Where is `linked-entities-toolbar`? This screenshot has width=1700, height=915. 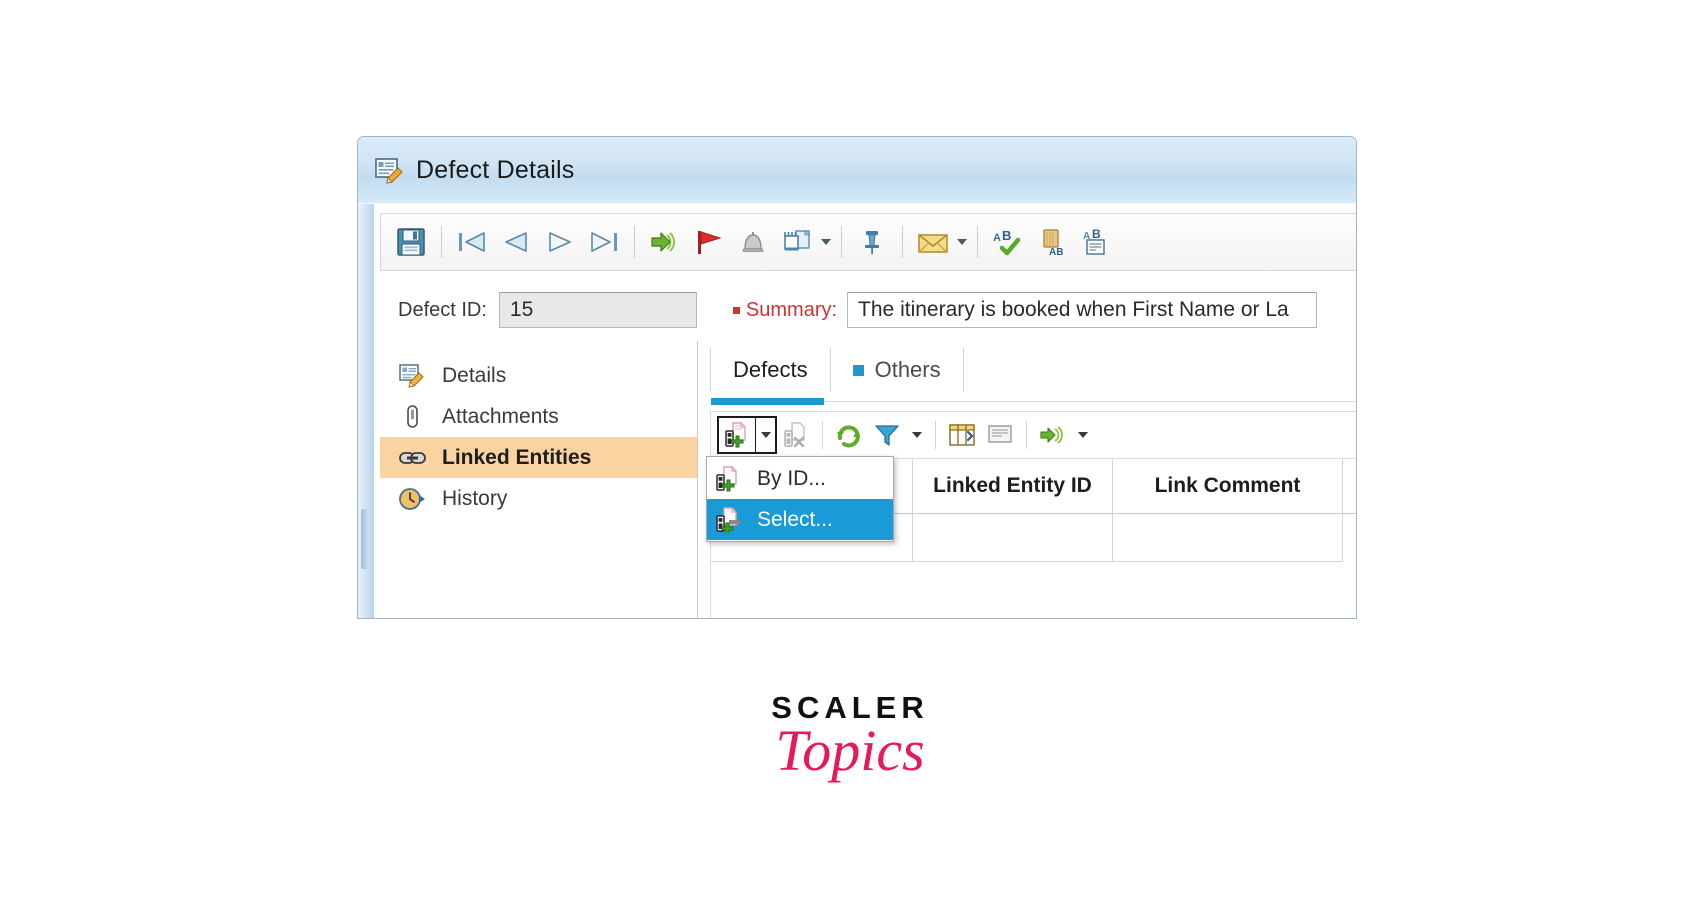
linked-entities-toolbar is located at coordinates (1033, 435).